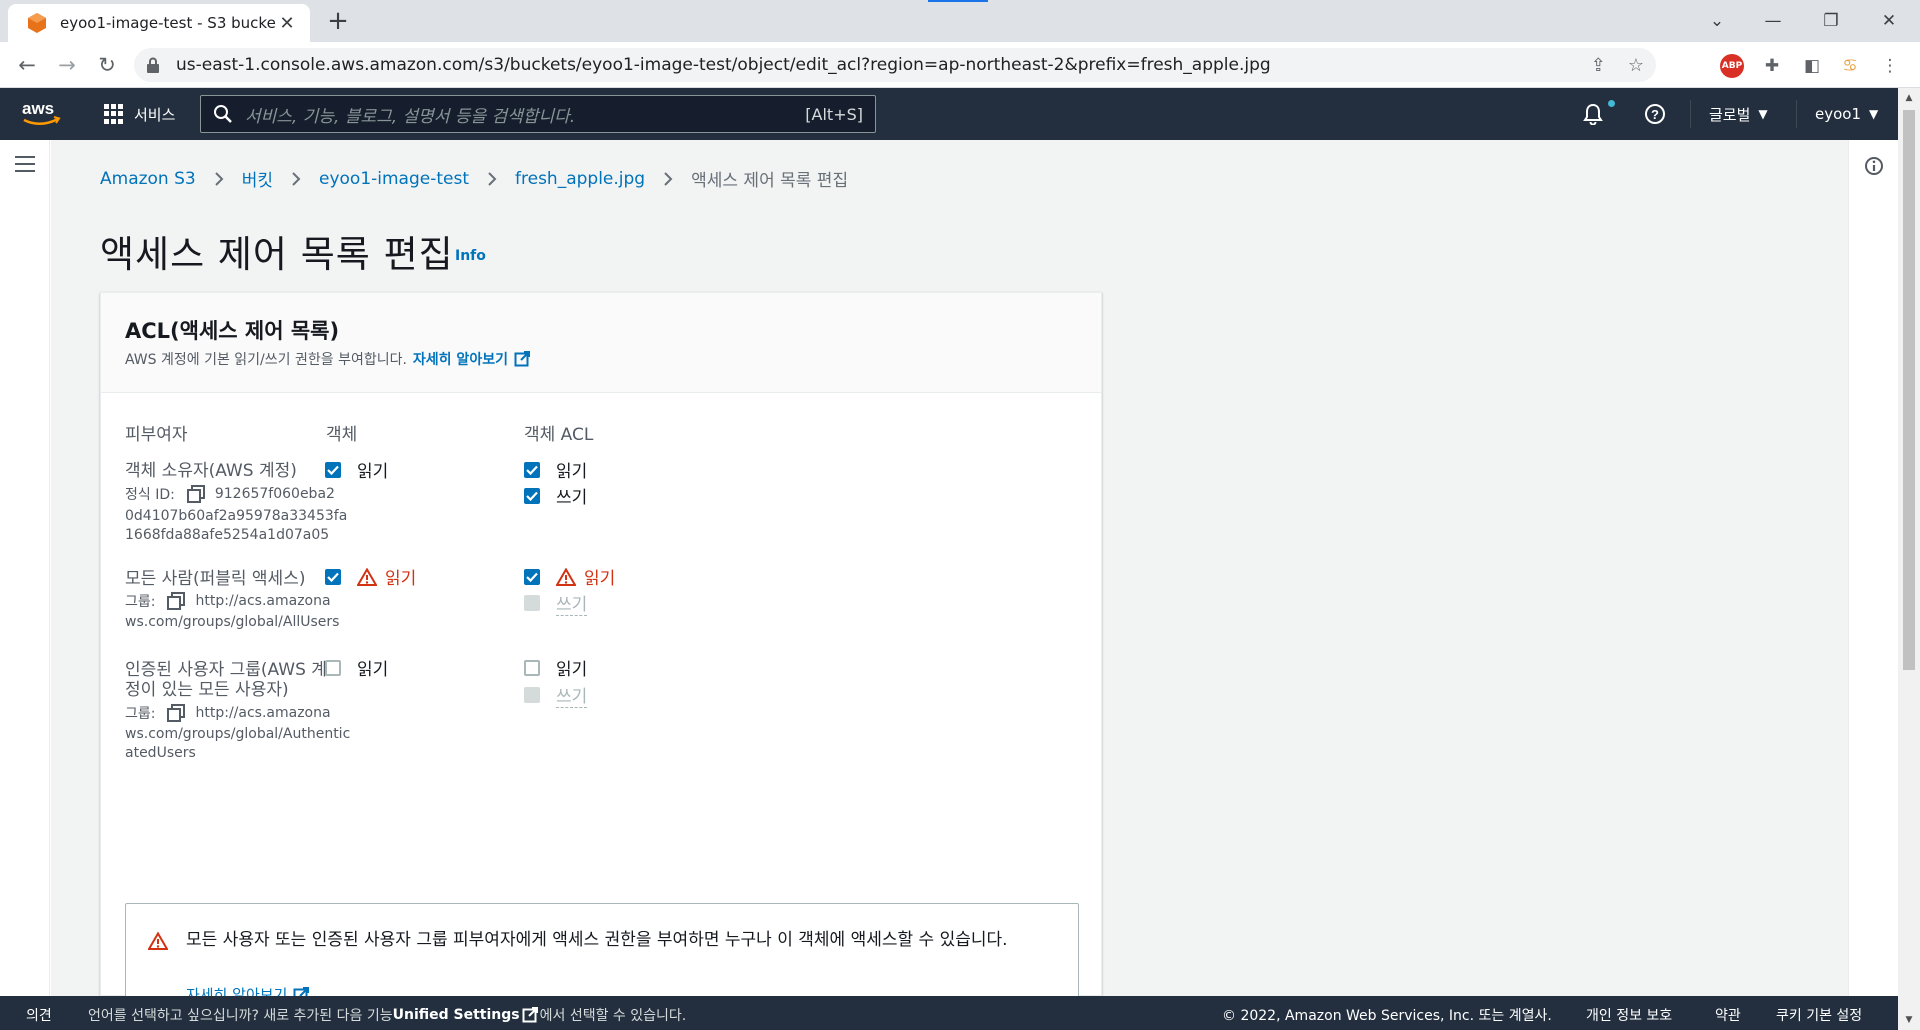 Image resolution: width=1920 pixels, height=1030 pixels. I want to click on acl-title: ACL(액세스 제어 목록), so click(232, 331).